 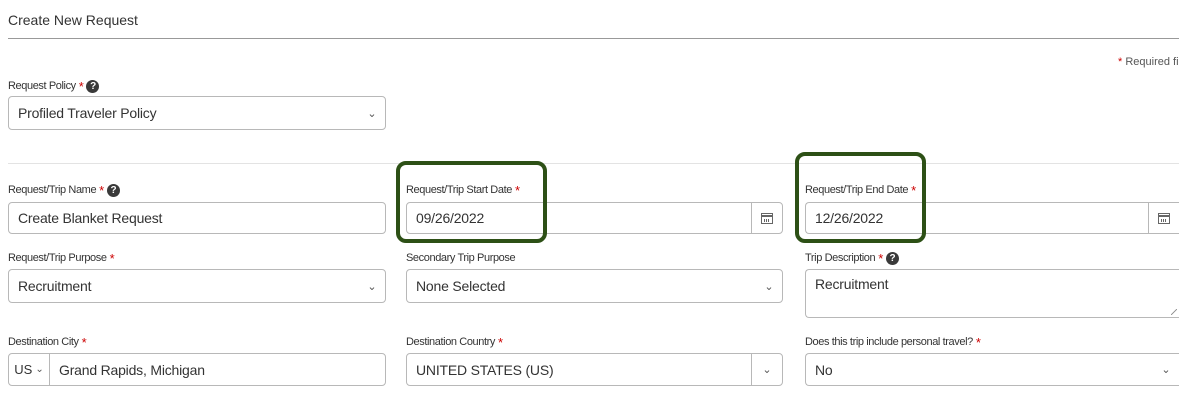 I want to click on trip-purpose-value: Recruitment, so click(x=55, y=286).